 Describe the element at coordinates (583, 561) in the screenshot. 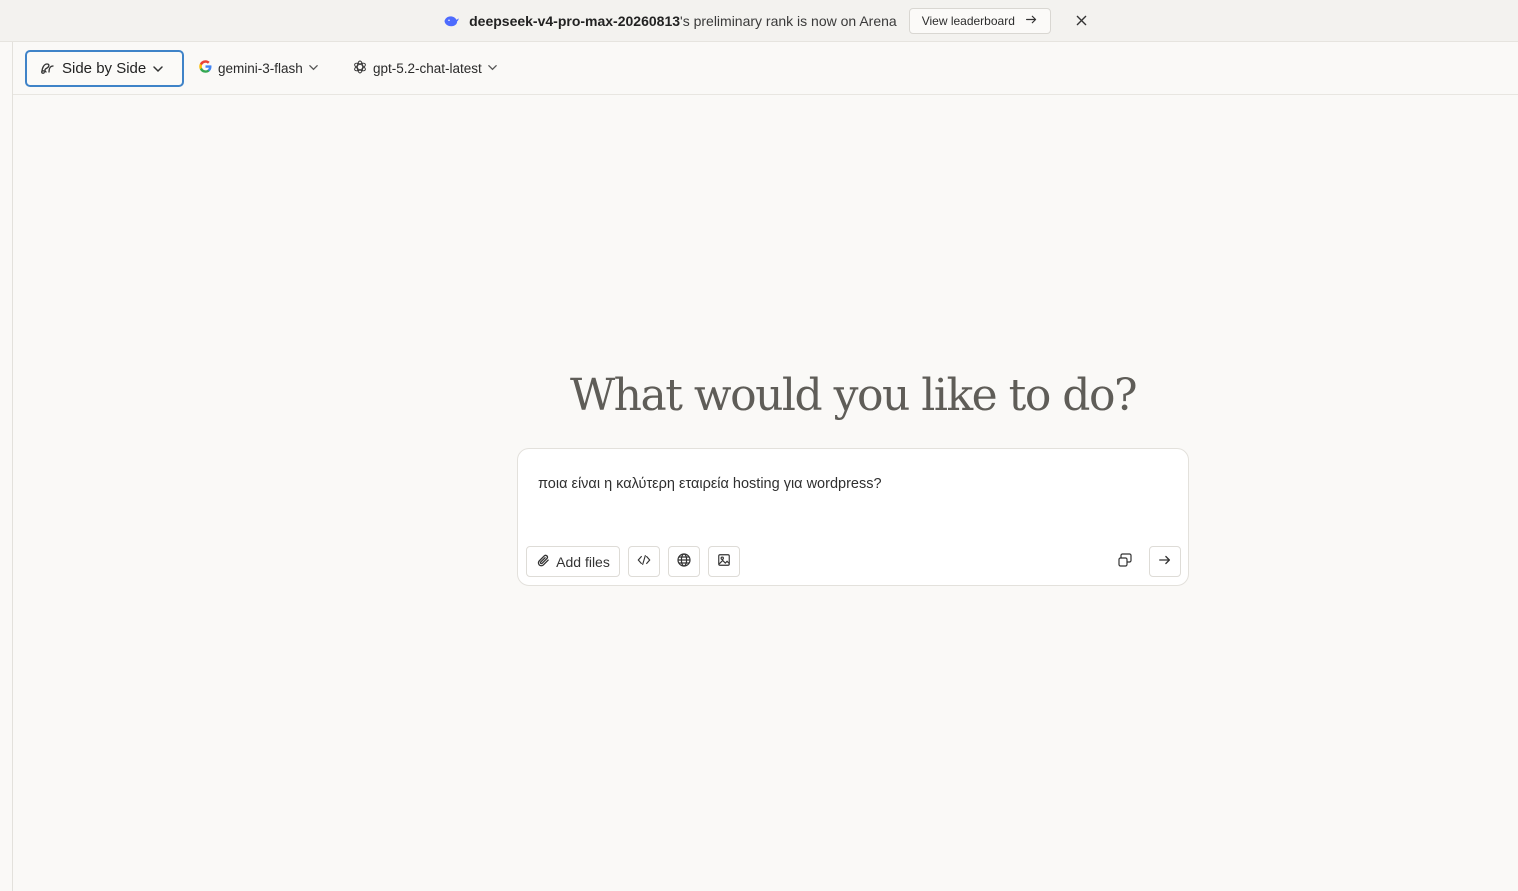

I see `add-files-label: Add files` at that location.